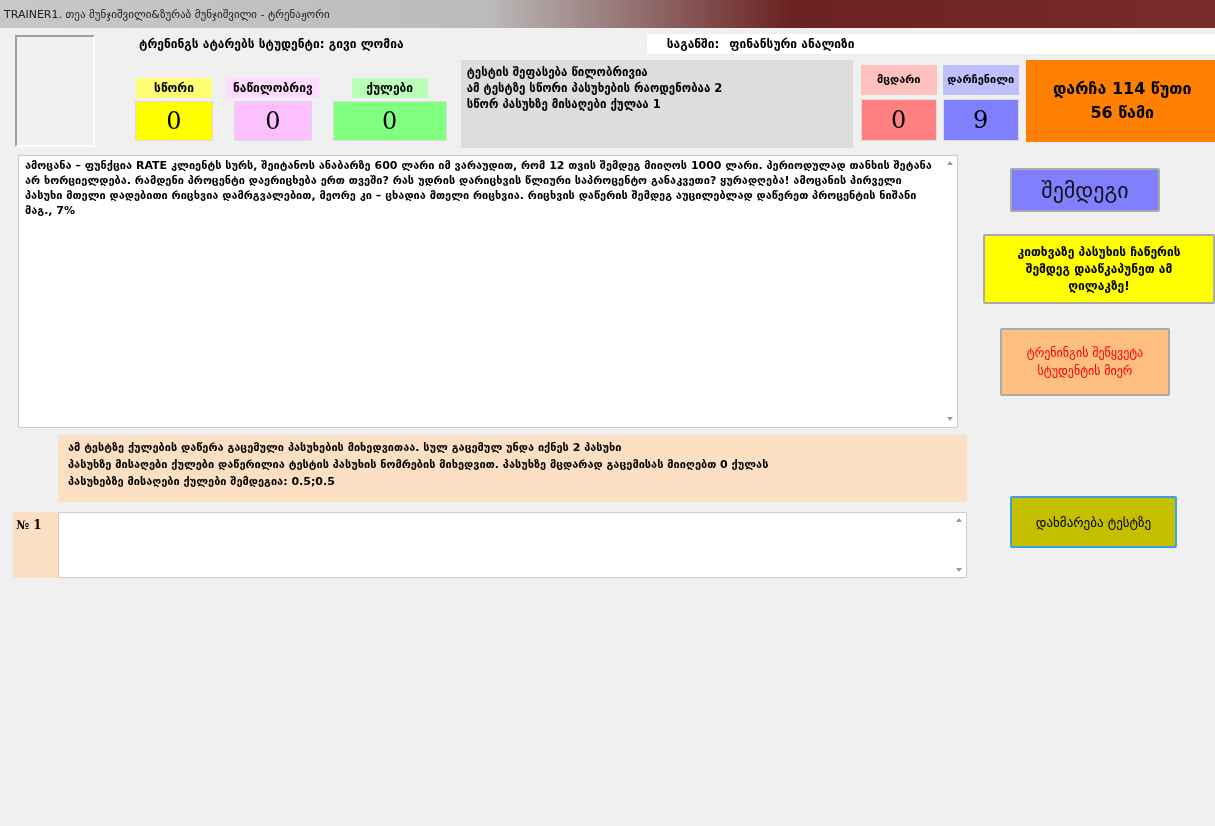 Image resolution: width=1215 pixels, height=826 pixels. What do you see at coordinates (419, 465) in the screenshot?
I see `note-line: პასუხზე მისაღები ქულები დაწერილია ტესტის პასუხის ნომრების მიხედვით. პასუხზე მცდარად გაცემისას მიიღებთ 0 ქულას` at bounding box center [419, 465].